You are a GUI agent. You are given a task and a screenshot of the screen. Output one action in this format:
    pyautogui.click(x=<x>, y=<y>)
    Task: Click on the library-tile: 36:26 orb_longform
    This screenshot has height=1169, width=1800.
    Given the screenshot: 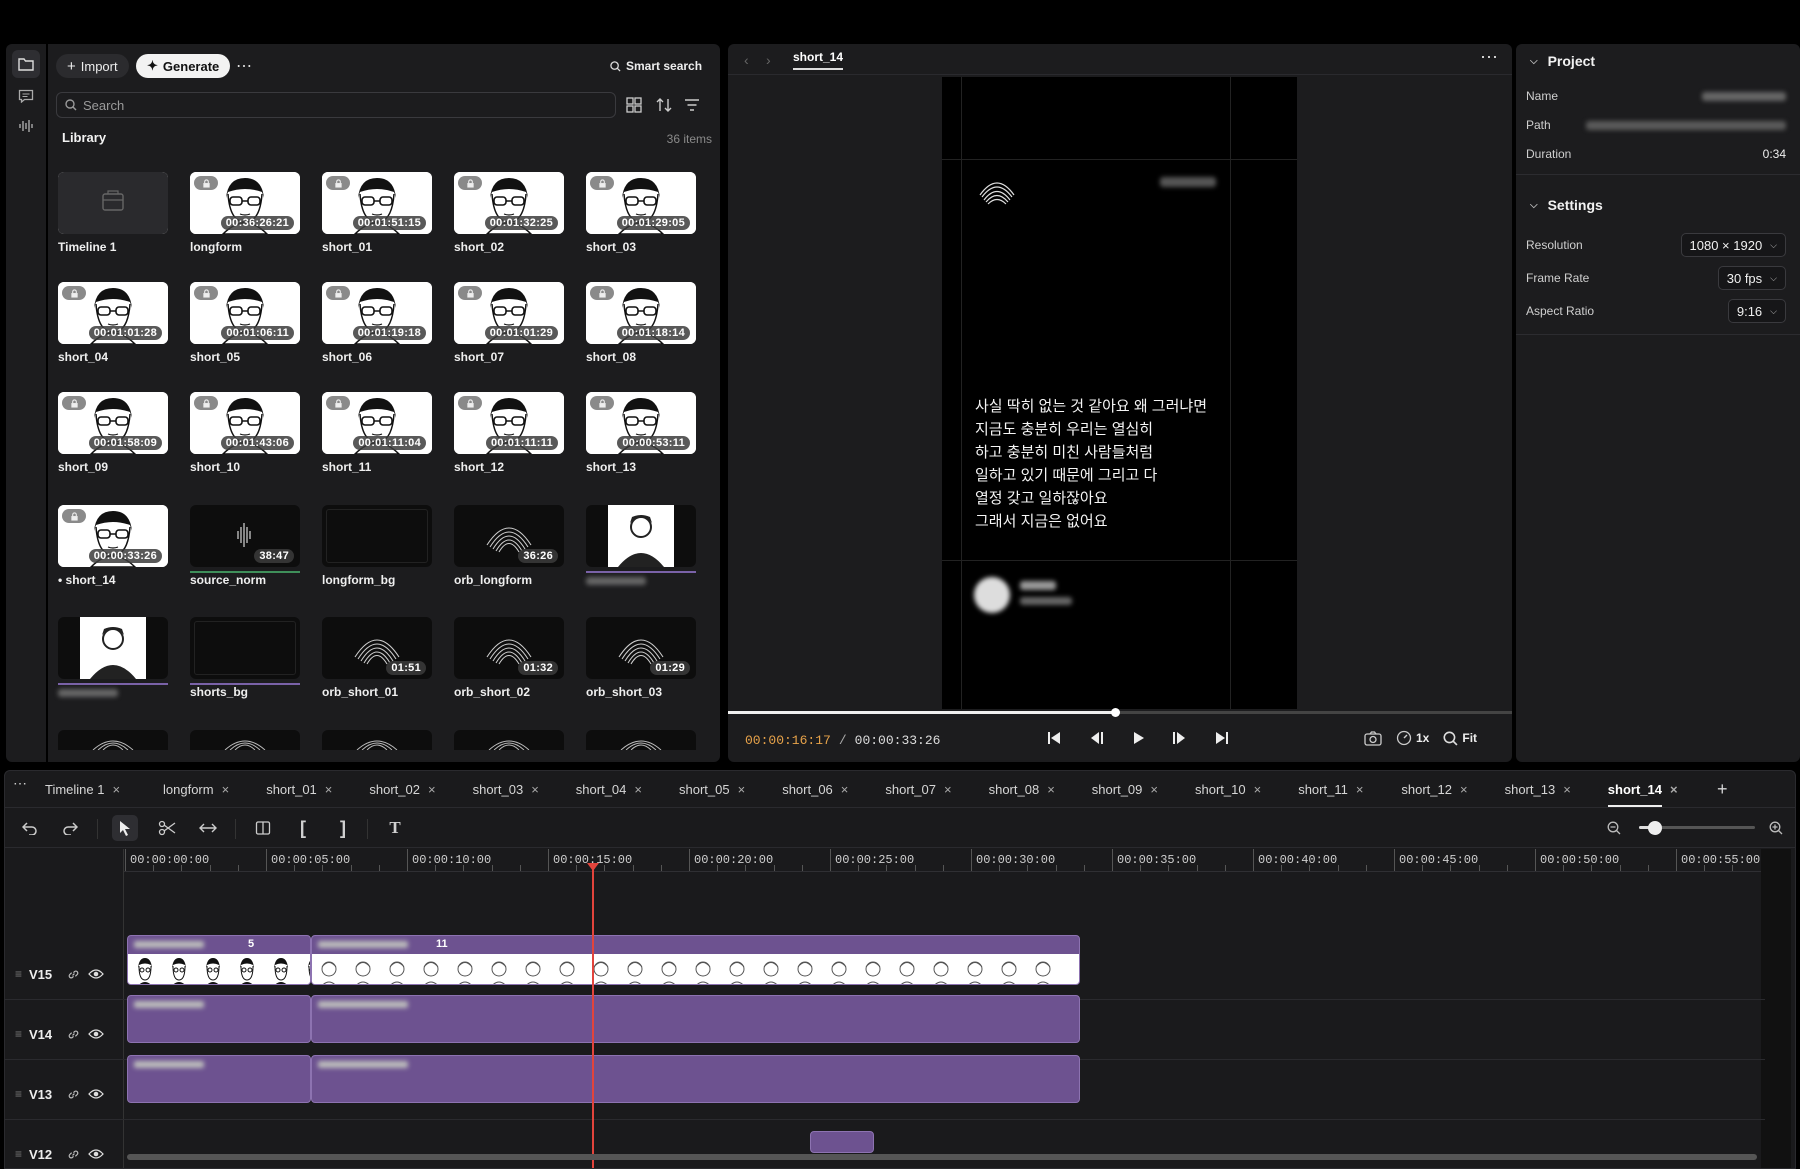 What is the action you would take?
    pyautogui.click(x=509, y=546)
    